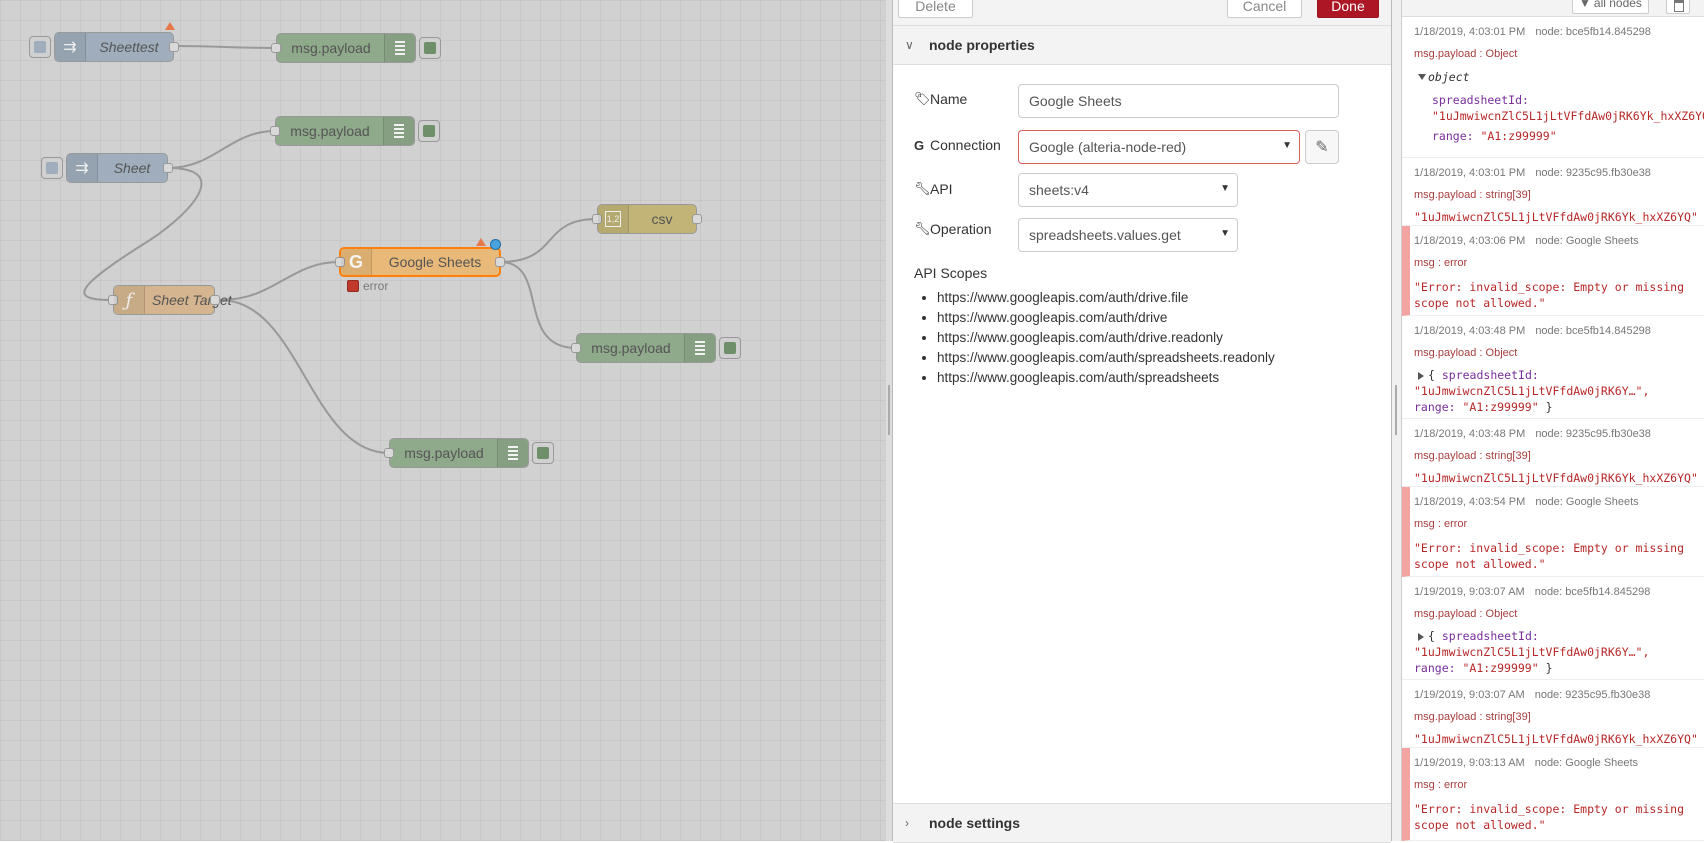  I want to click on node-debug-1: msg.payload, so click(356, 48).